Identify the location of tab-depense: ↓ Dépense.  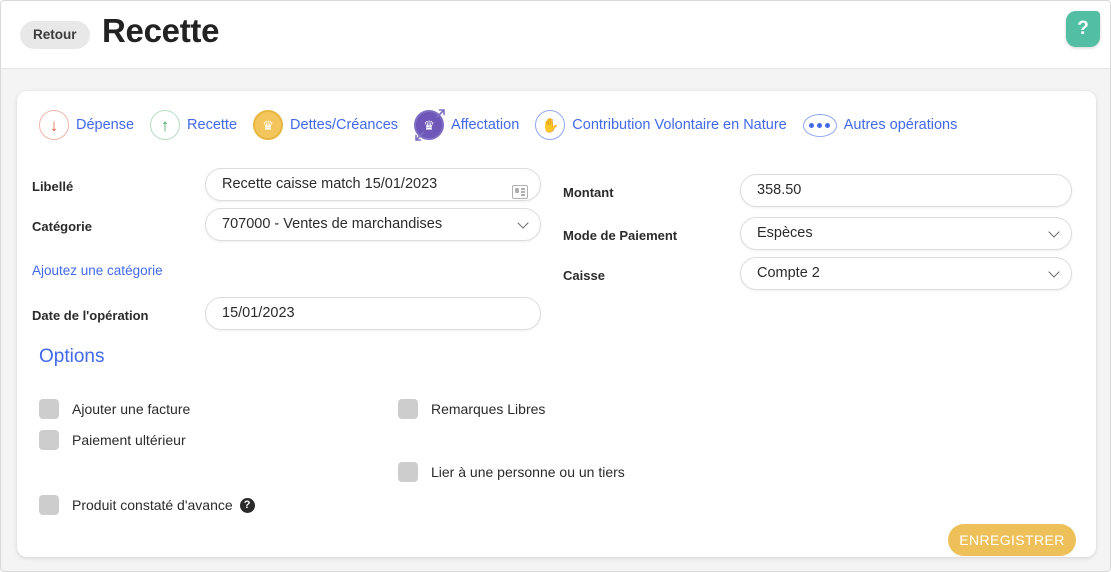
(86, 125).